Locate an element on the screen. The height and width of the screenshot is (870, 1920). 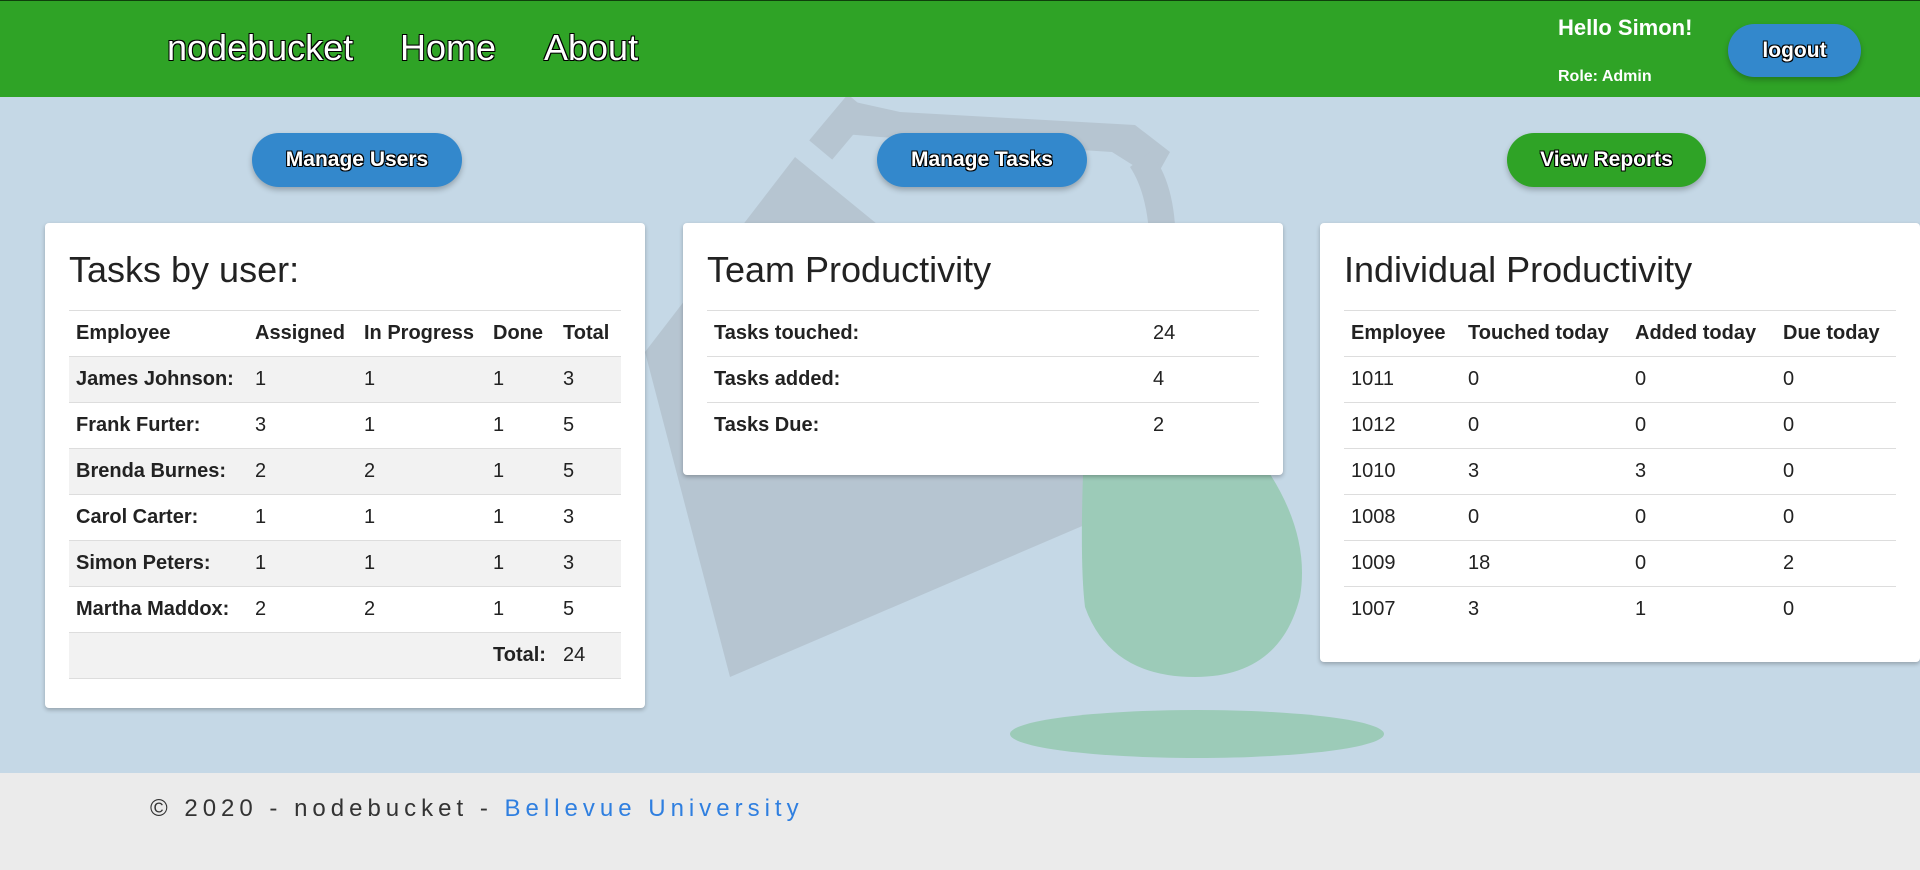
metric-label: Tasks added: is located at coordinates (926, 379).